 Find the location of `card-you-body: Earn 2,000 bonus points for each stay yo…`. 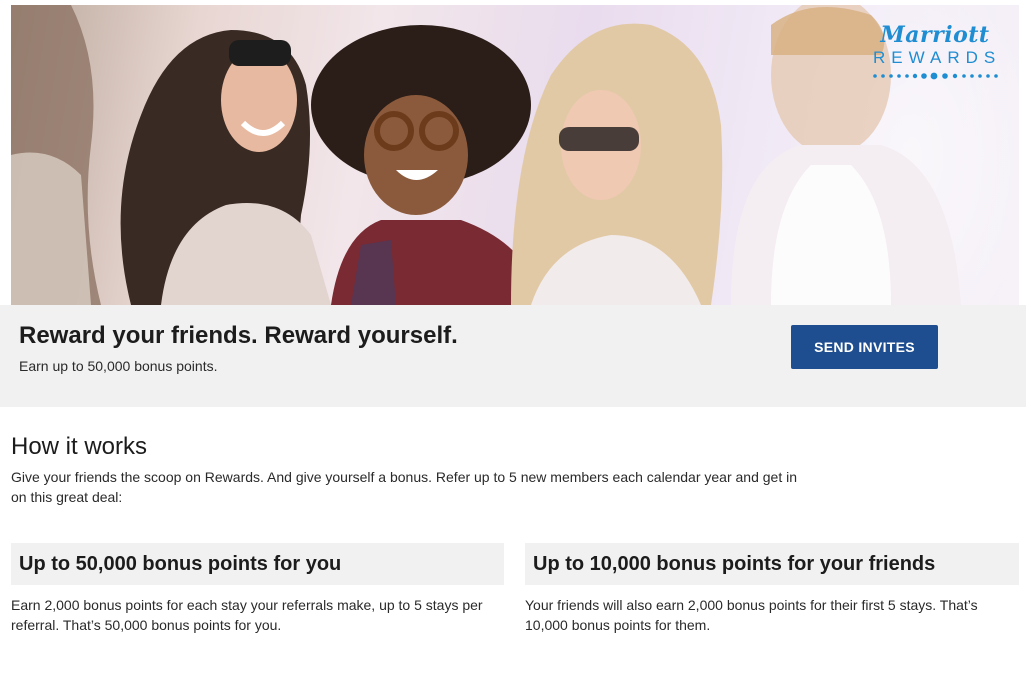

card-you-body: Earn 2,000 bonus points for each stay yo… is located at coordinates (247, 615).